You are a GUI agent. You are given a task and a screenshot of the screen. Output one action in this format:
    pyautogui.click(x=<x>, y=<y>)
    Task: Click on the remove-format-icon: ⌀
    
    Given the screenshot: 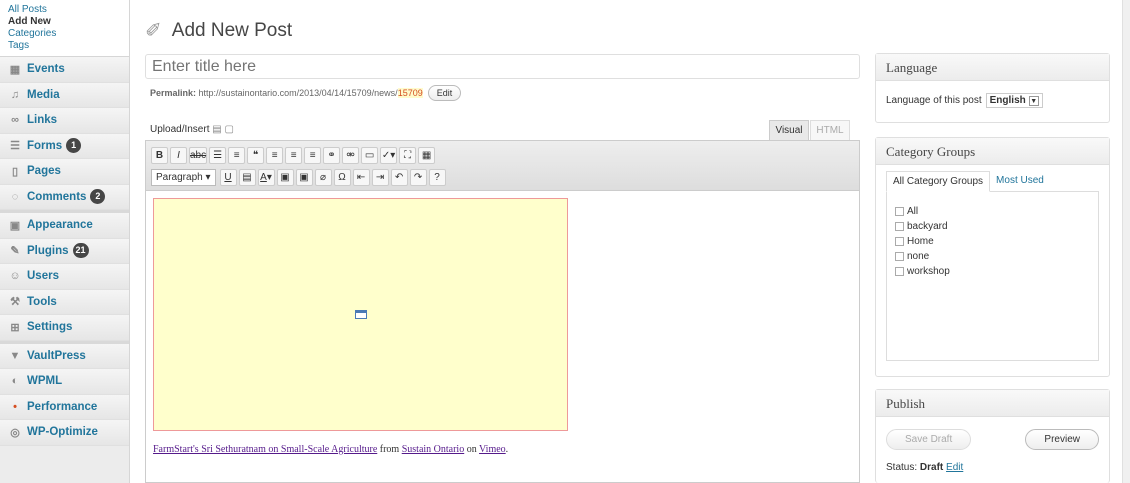 What is the action you would take?
    pyautogui.click(x=323, y=177)
    